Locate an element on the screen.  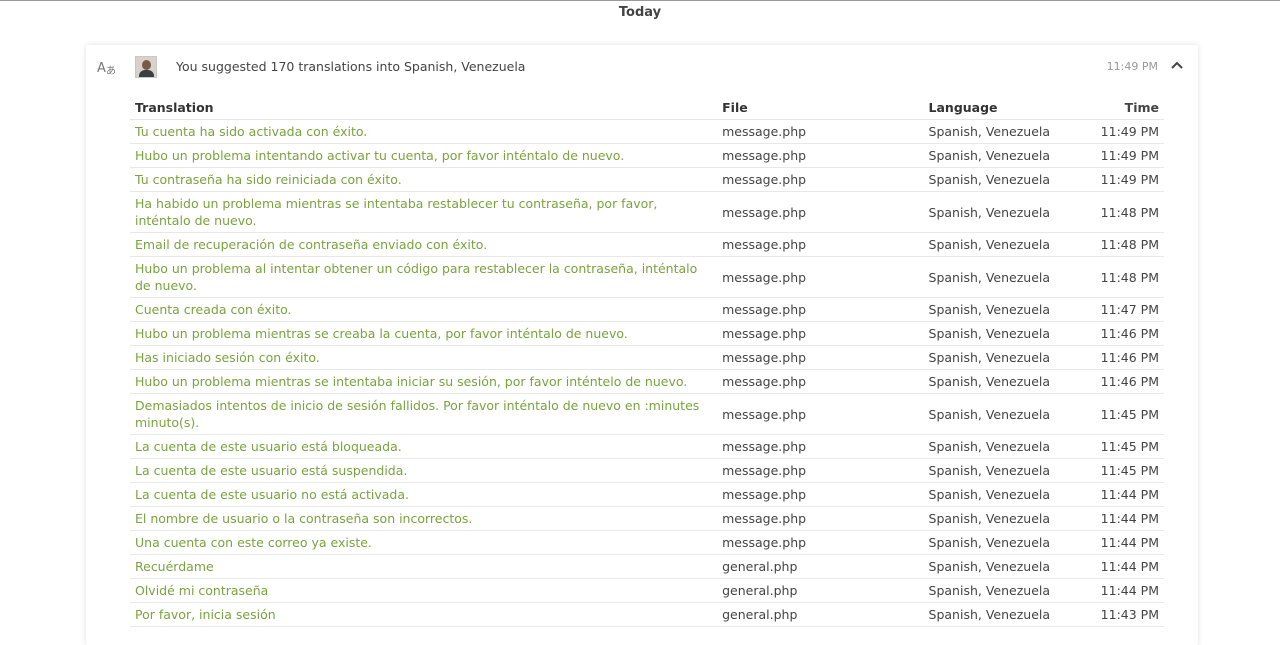
activity-time: 11:49 PM is located at coordinates (1132, 66).